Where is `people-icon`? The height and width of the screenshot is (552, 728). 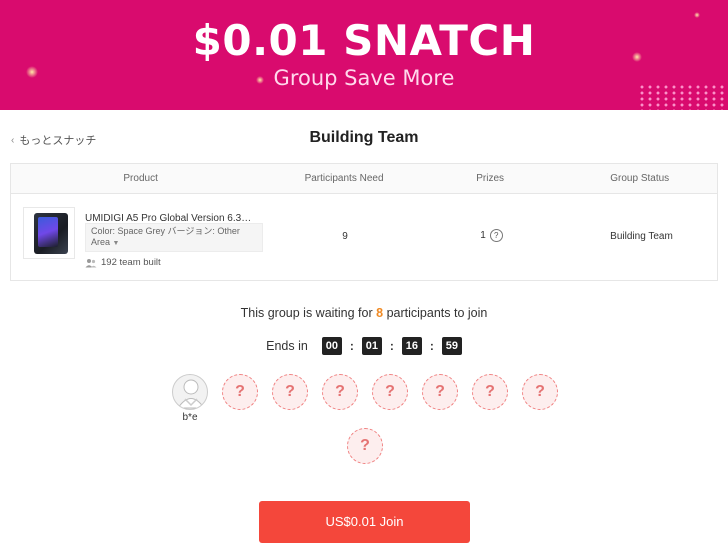 people-icon is located at coordinates (91, 262).